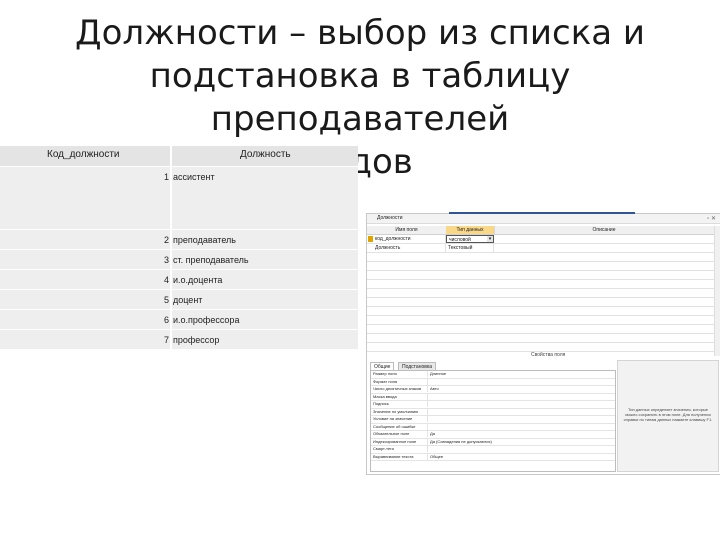 This screenshot has height=540, width=720. Describe the element at coordinates (360, 97) in the screenshot. I see `slide-title-line-2: подстановка в таблицу преподавателей` at that location.